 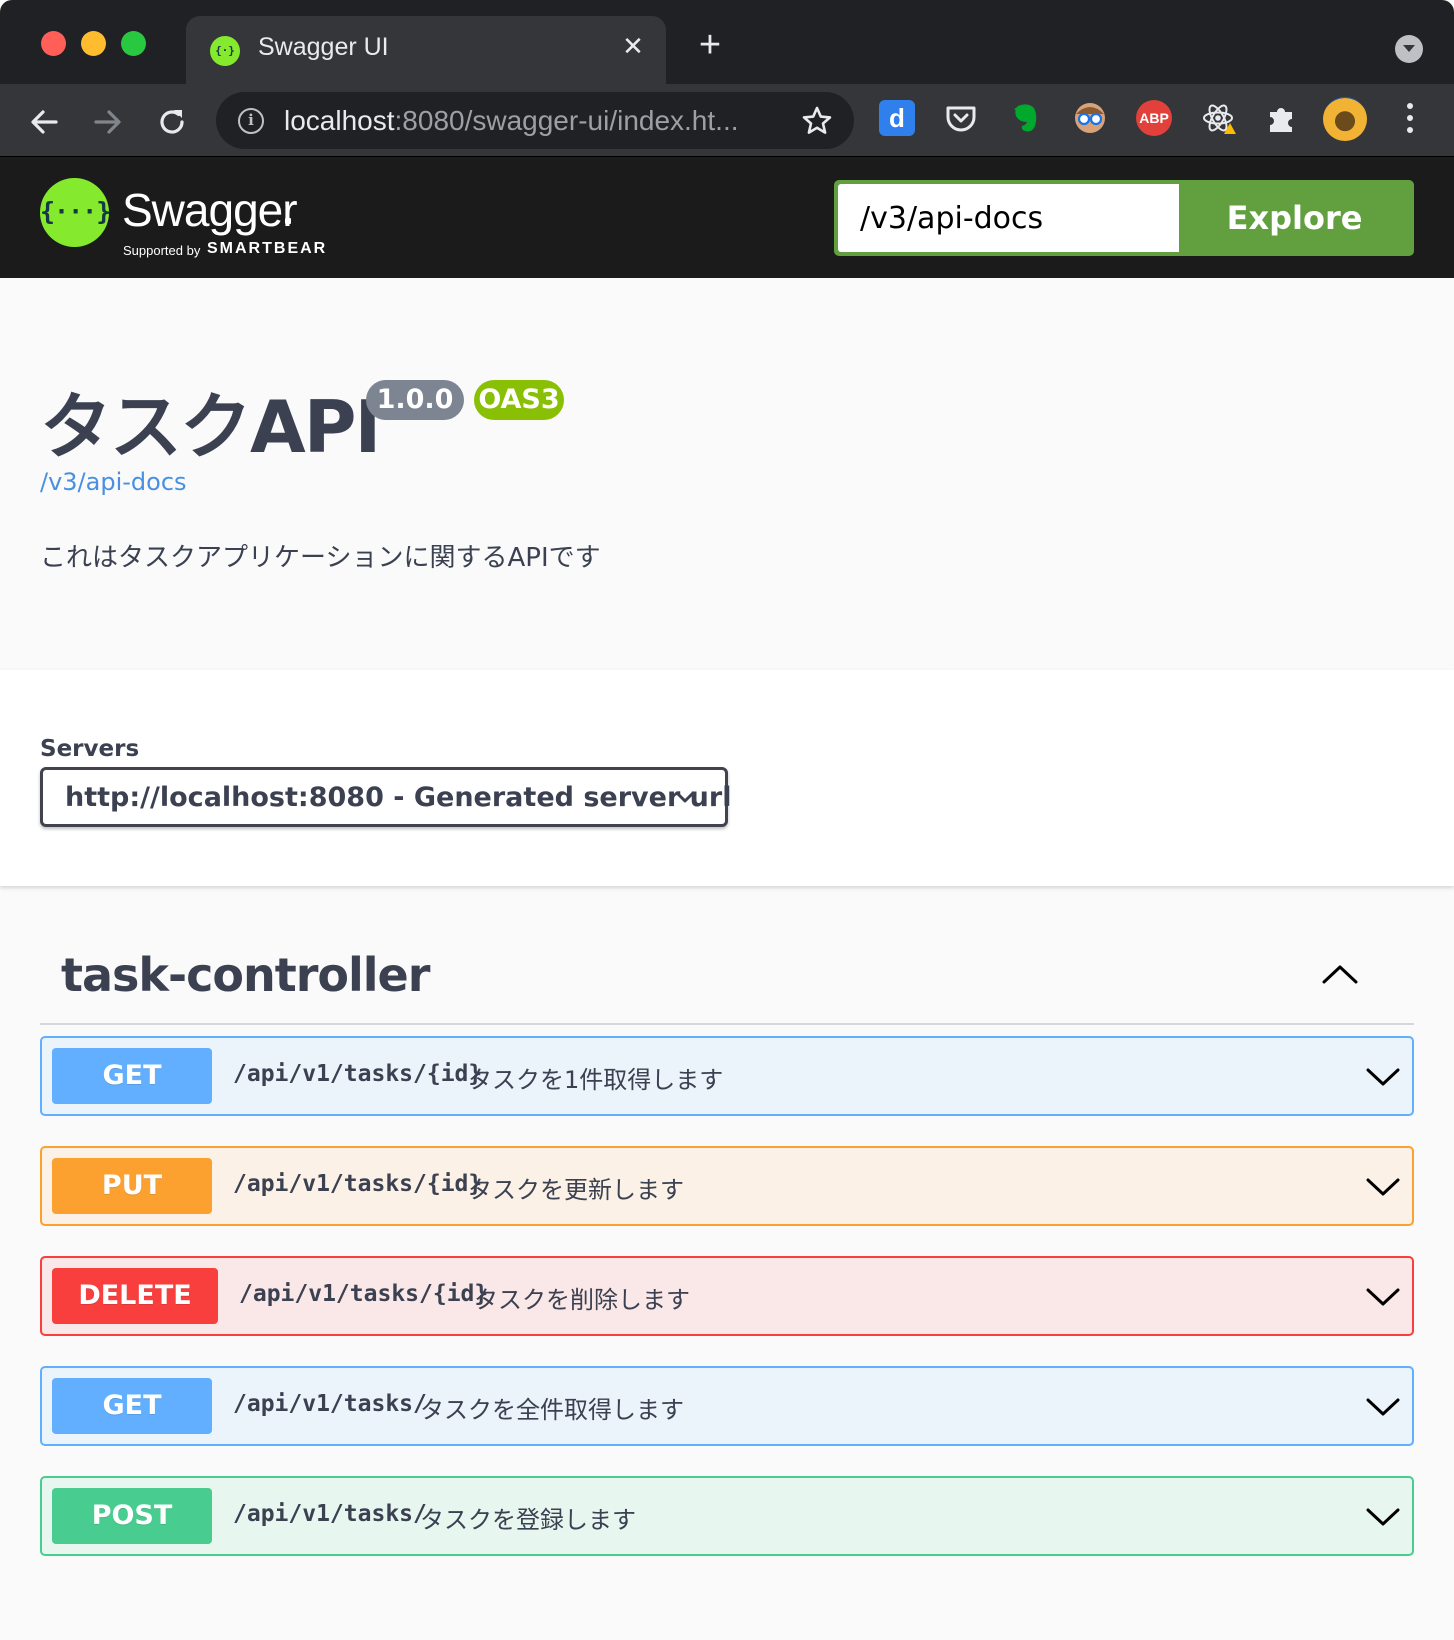 I want to click on operation-summary: タスクを全件取得します, so click(x=552, y=1410).